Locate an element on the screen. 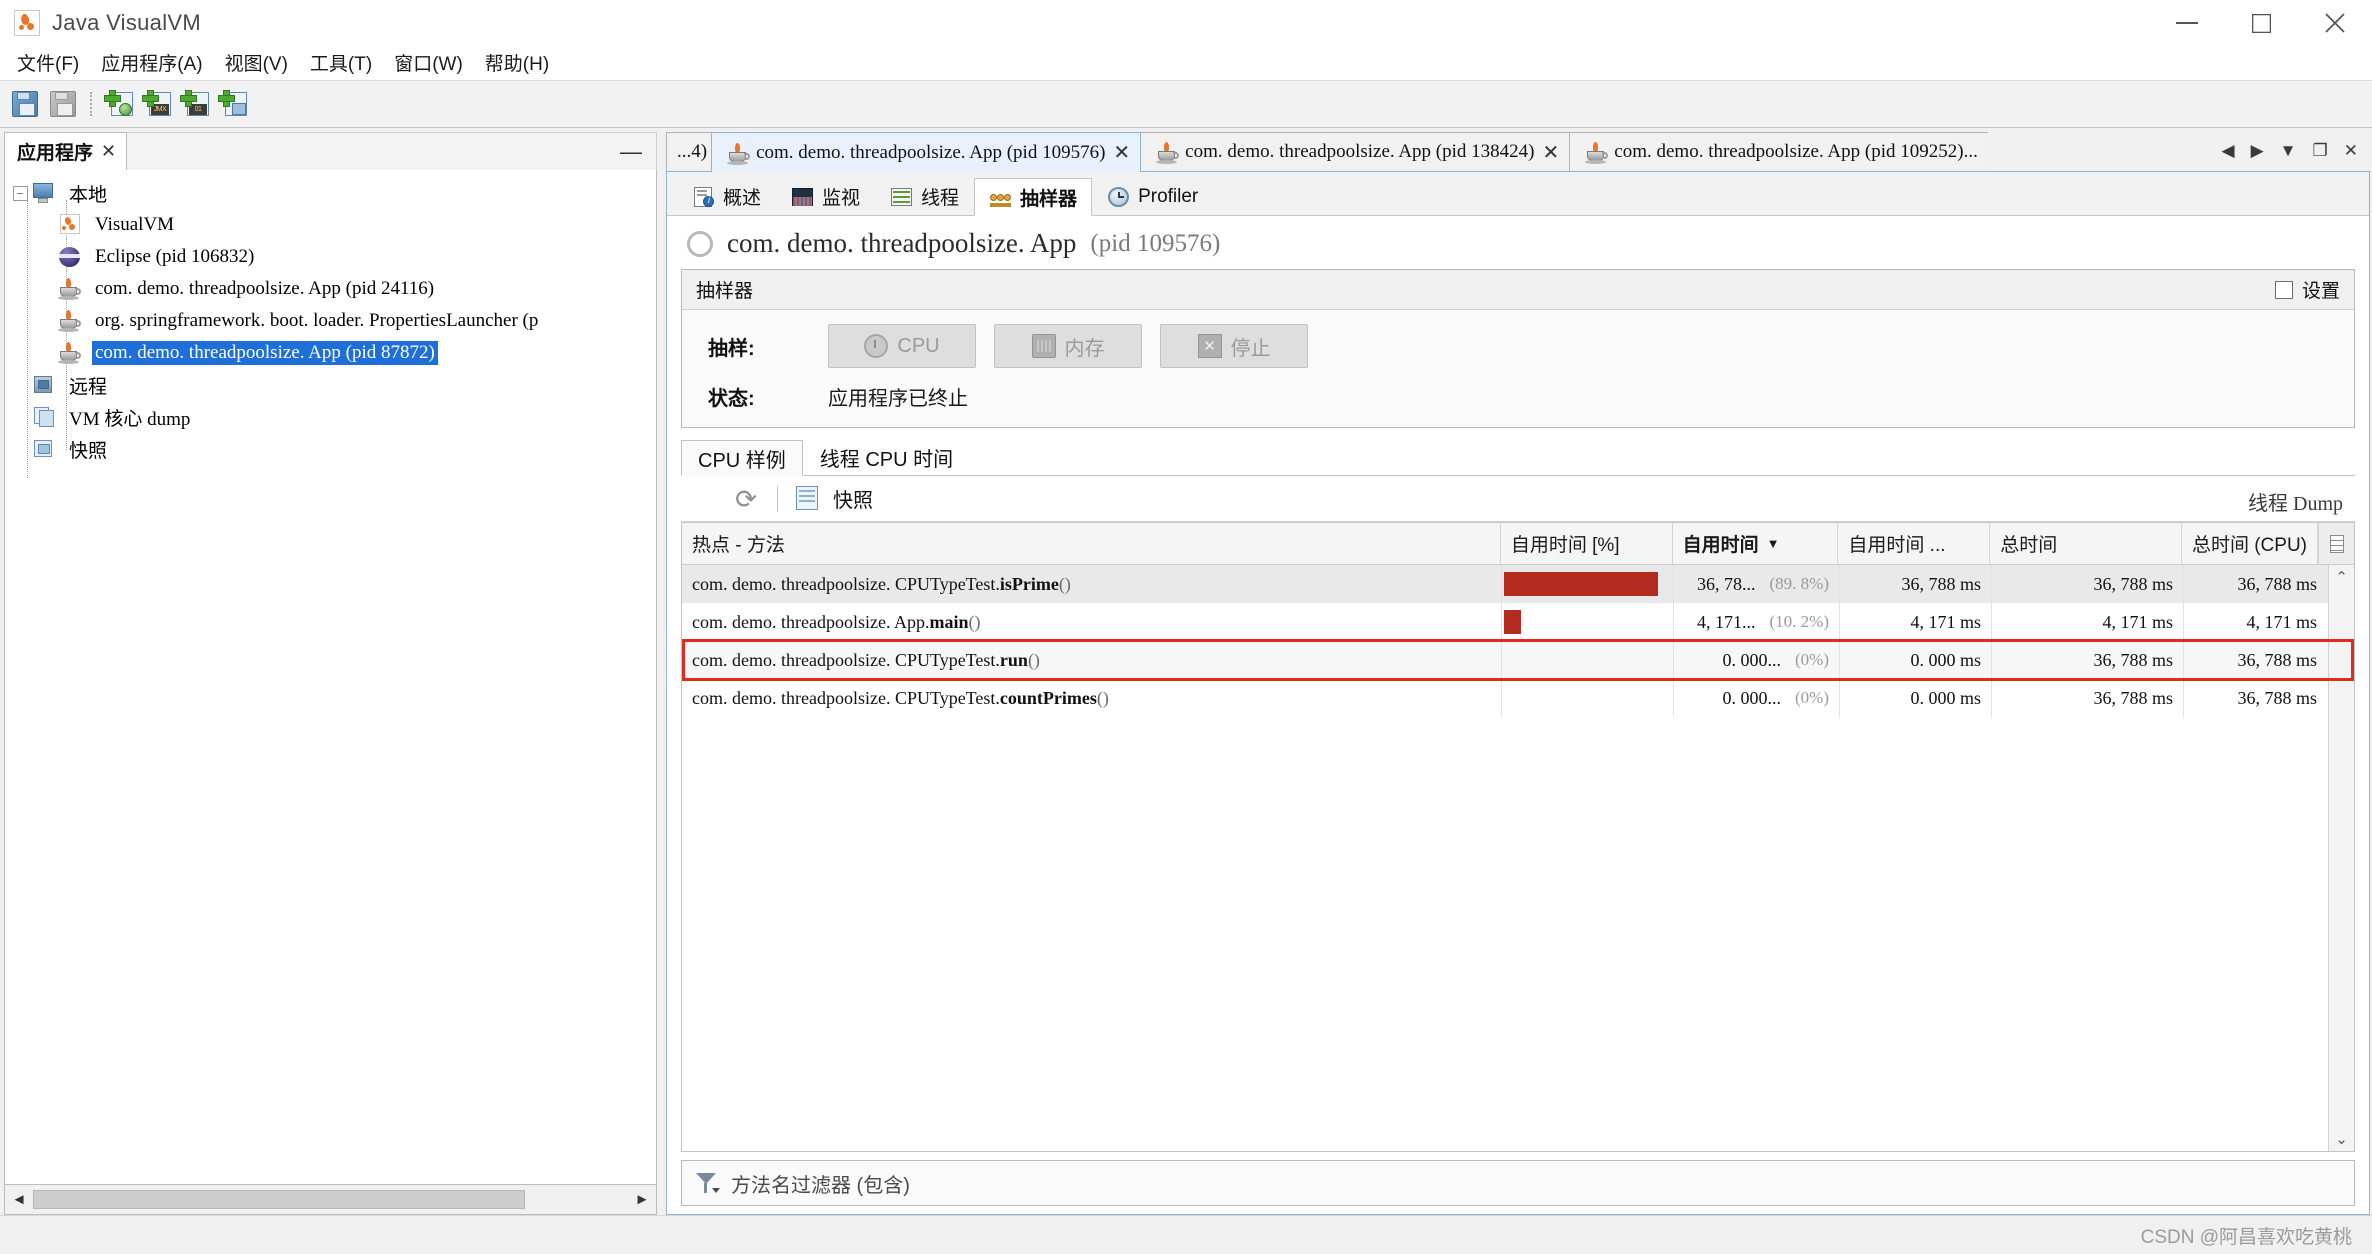 This screenshot has width=2372, height=1254. applications-horizontal-scrollbar: ◄ ► is located at coordinates (330, 1200).